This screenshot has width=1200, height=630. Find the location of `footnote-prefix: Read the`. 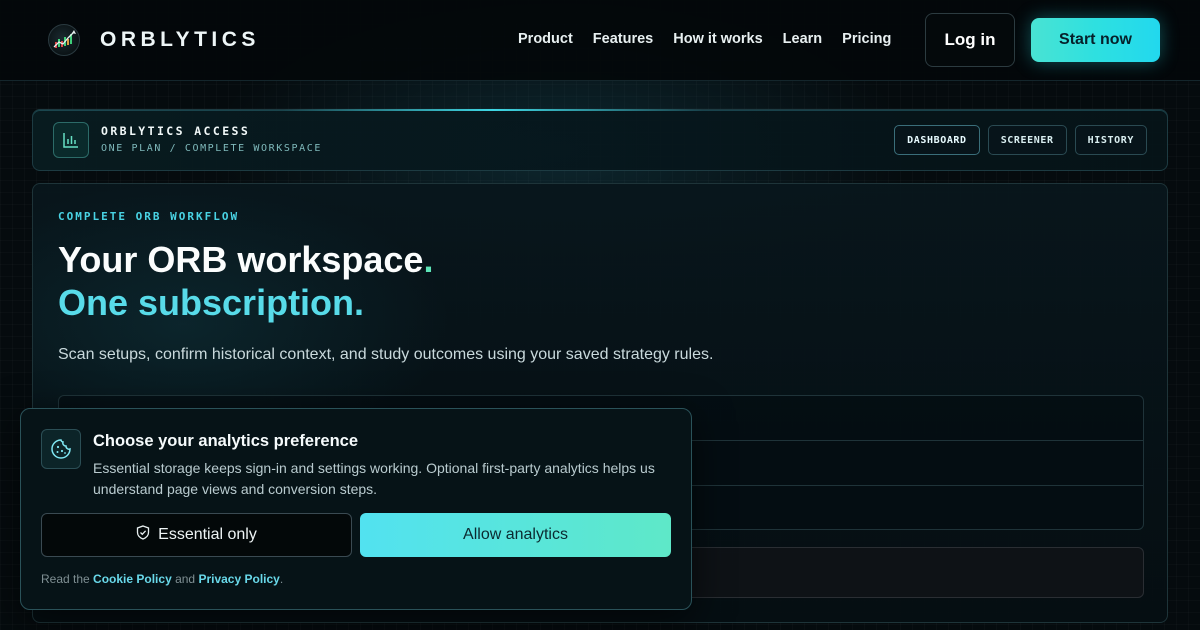

footnote-prefix: Read the is located at coordinates (67, 579).